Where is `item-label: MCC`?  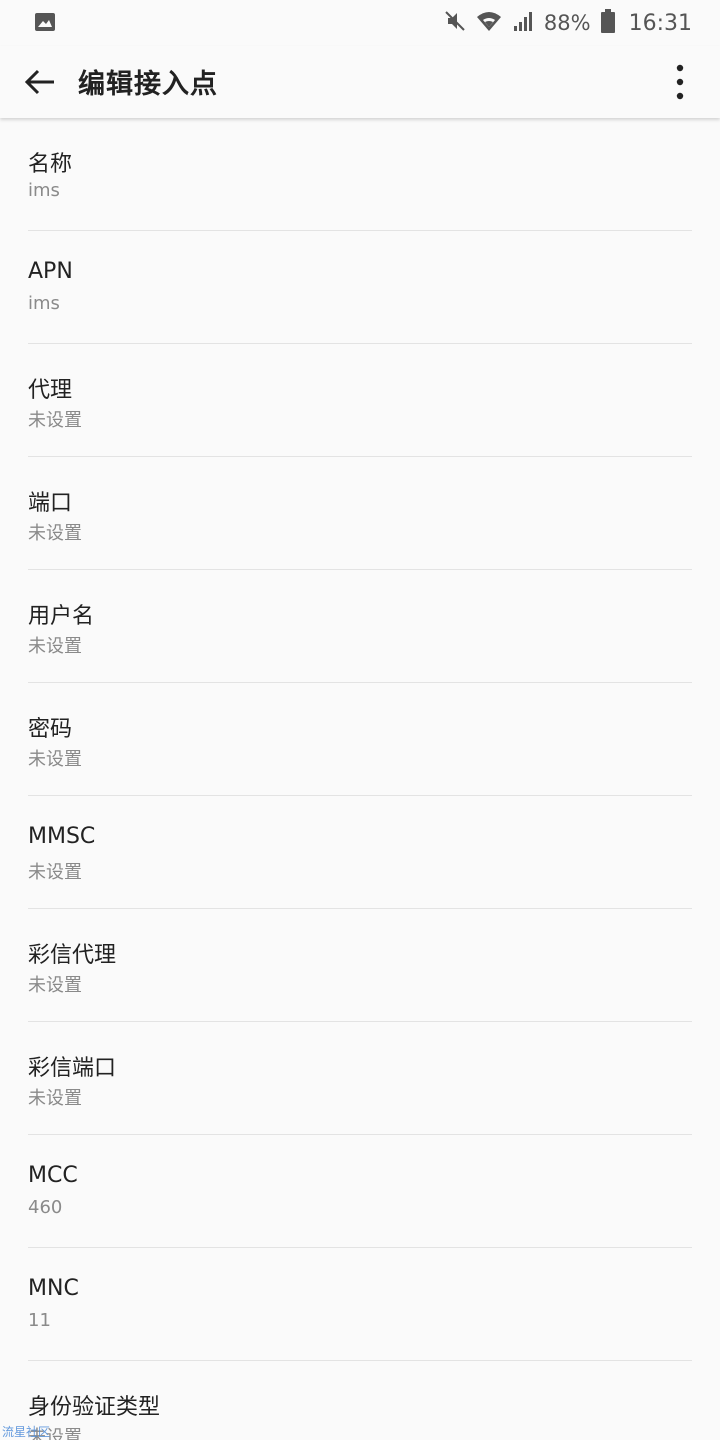 item-label: MCC is located at coordinates (53, 1175).